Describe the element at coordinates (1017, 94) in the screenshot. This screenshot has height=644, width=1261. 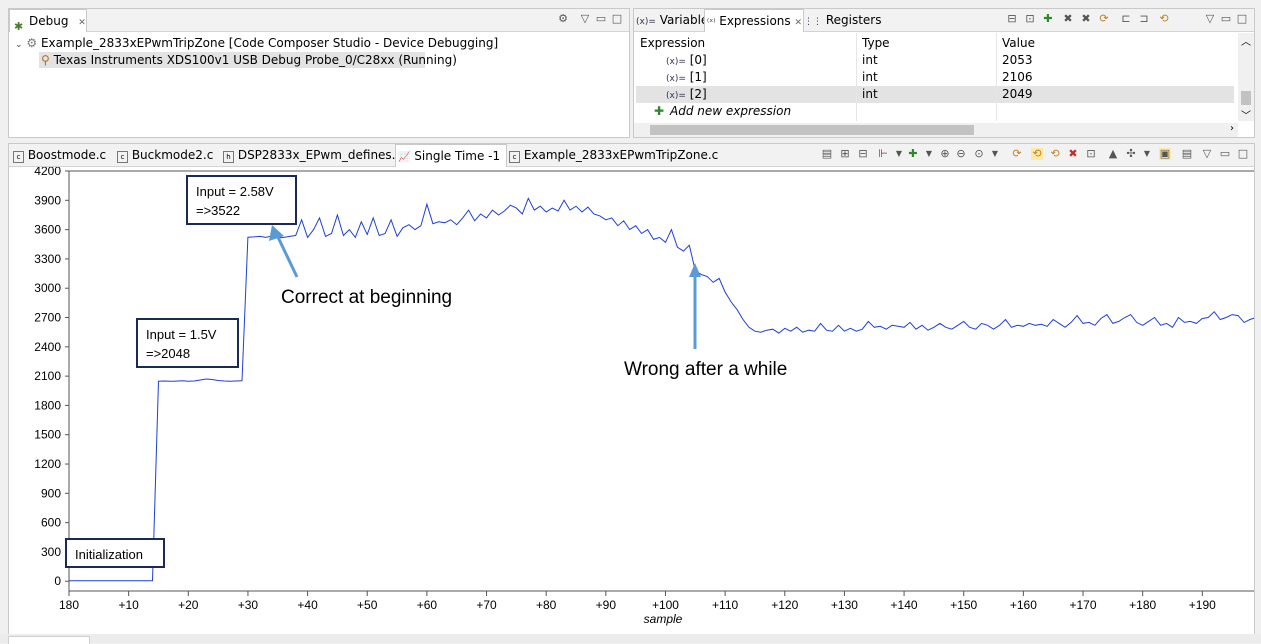
I see `value-cell: 2049` at that location.